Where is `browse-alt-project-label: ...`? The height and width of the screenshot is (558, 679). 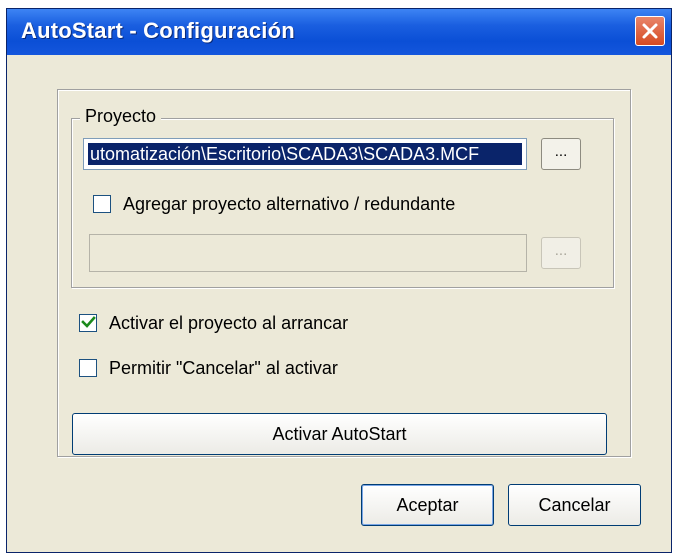
browse-alt-project-label: ... is located at coordinates (561, 250).